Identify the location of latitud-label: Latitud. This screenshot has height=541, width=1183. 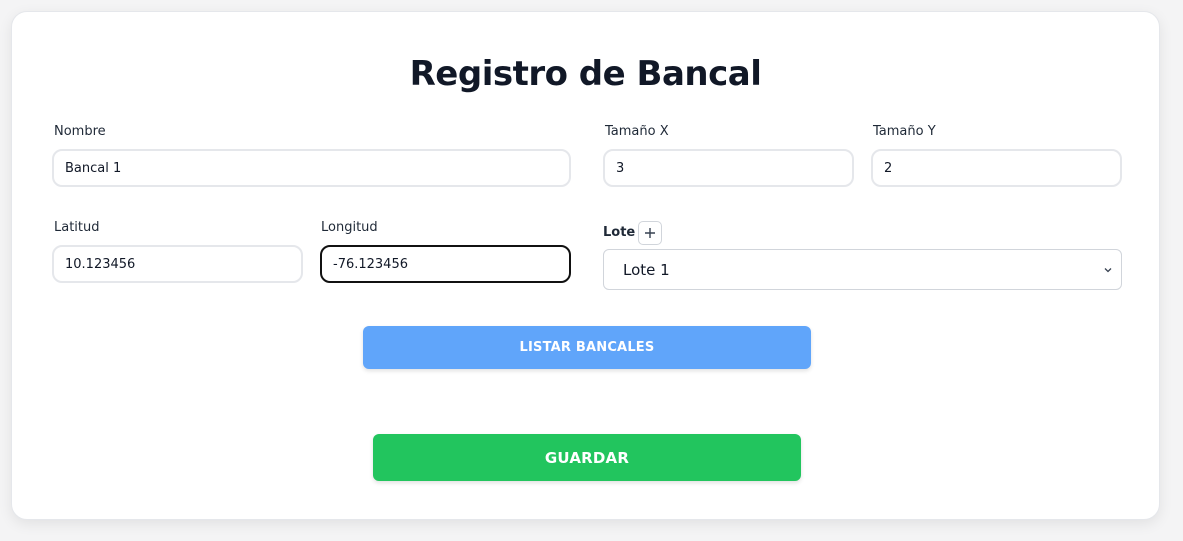
(77, 227).